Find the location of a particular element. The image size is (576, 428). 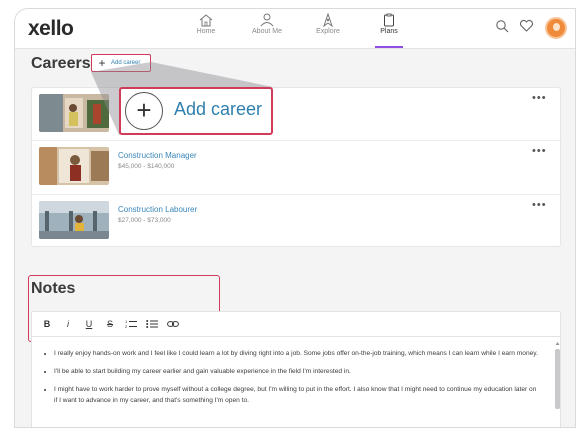

link-icon is located at coordinates (173, 324).